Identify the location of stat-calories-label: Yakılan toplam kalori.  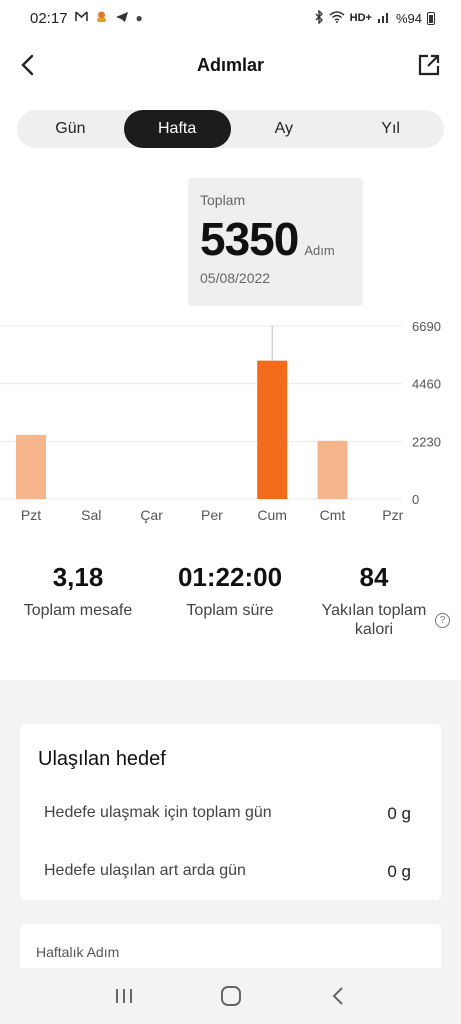
(374, 620).